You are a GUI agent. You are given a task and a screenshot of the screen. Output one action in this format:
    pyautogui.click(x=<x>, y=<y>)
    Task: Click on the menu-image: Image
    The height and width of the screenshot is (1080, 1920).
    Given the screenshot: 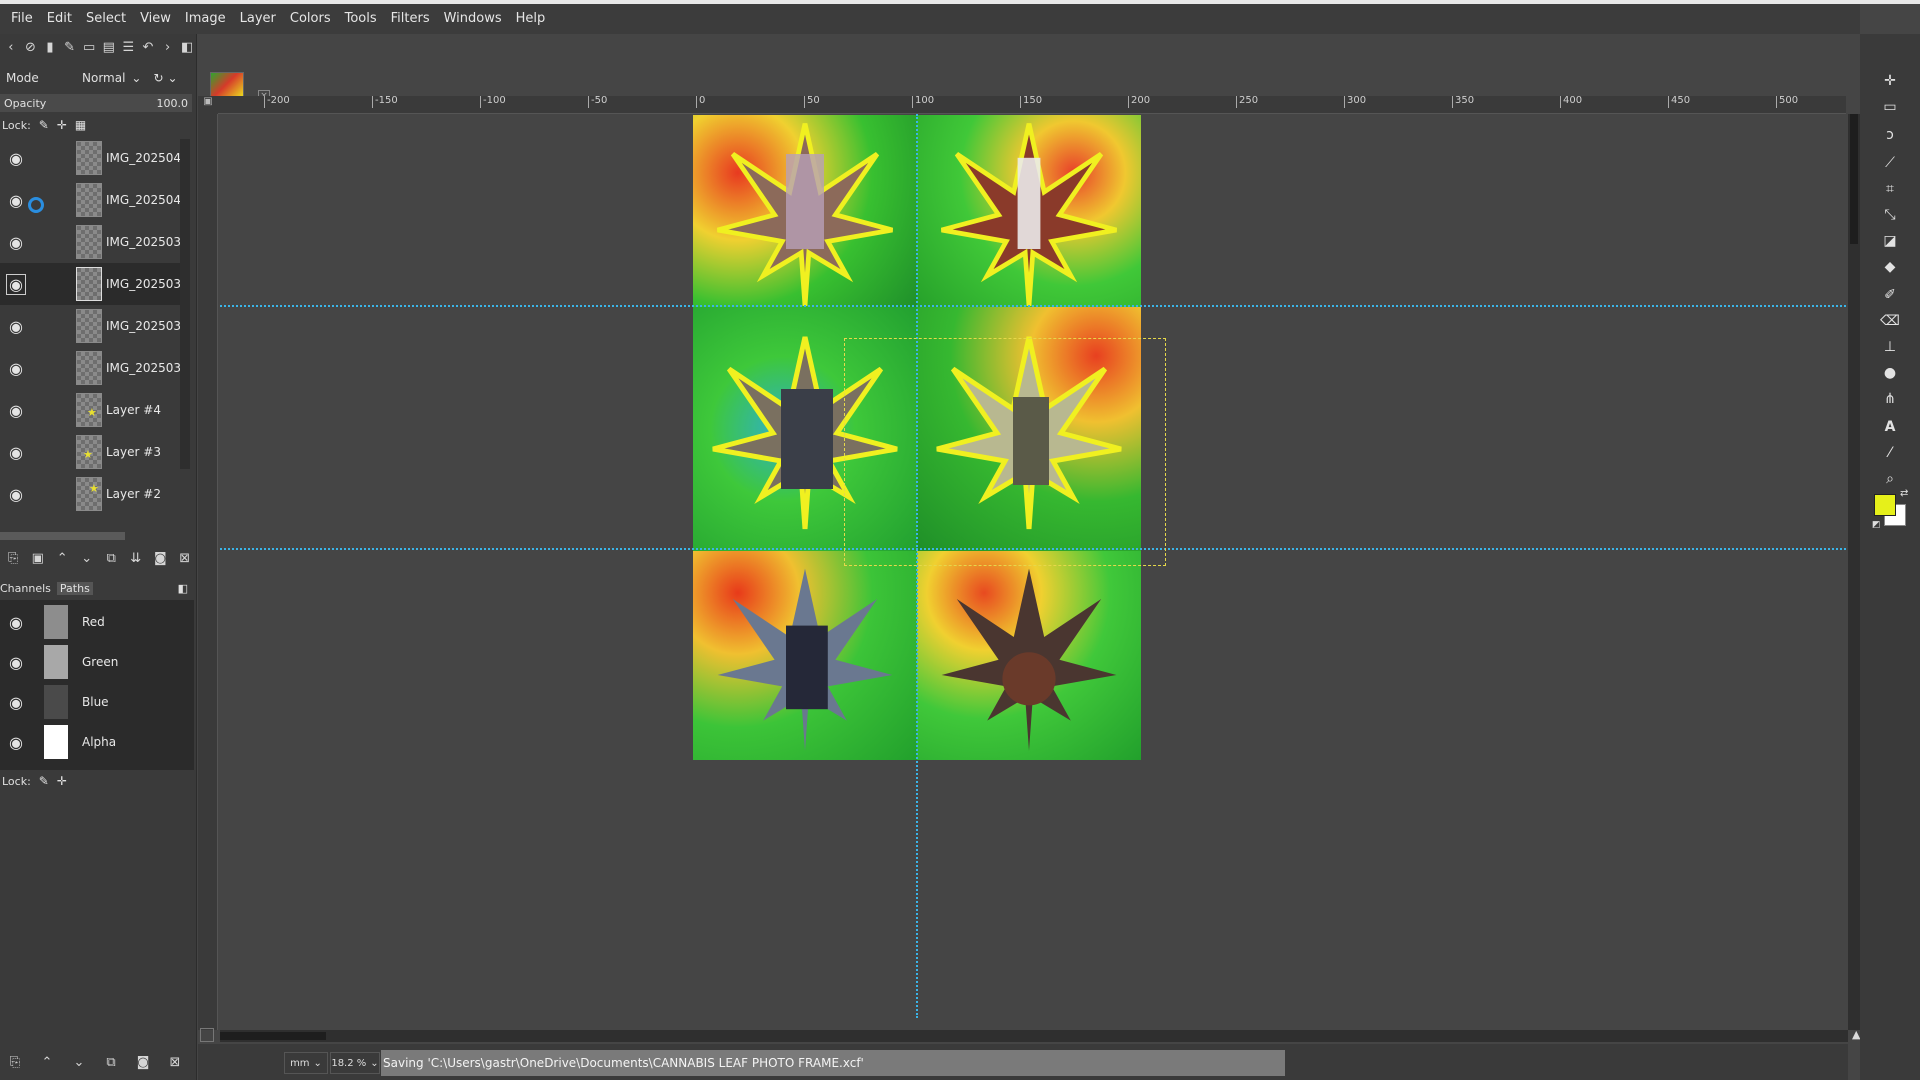 What is the action you would take?
    pyautogui.click(x=205, y=19)
    